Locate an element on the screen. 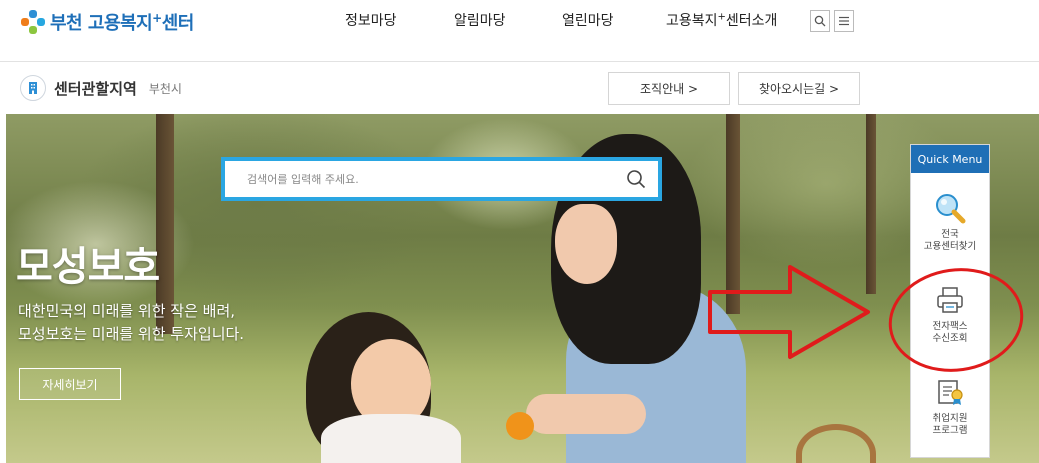 The width and height of the screenshot is (1039, 463). quick-item-fax-inquiry: 전자팩스 수신조회 is located at coordinates (950, 314).